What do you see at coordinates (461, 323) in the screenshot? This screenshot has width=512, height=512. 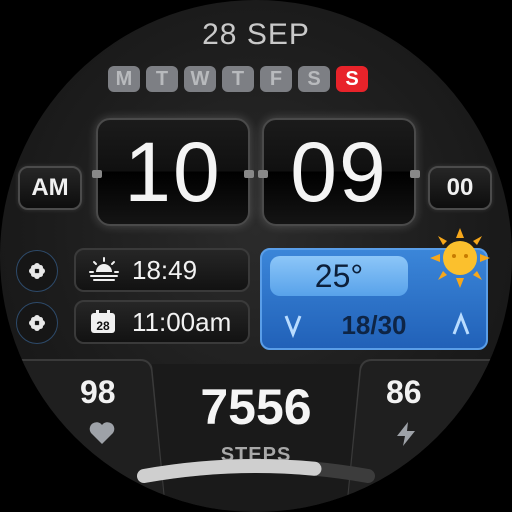 I see `arrow-up-icon` at bounding box center [461, 323].